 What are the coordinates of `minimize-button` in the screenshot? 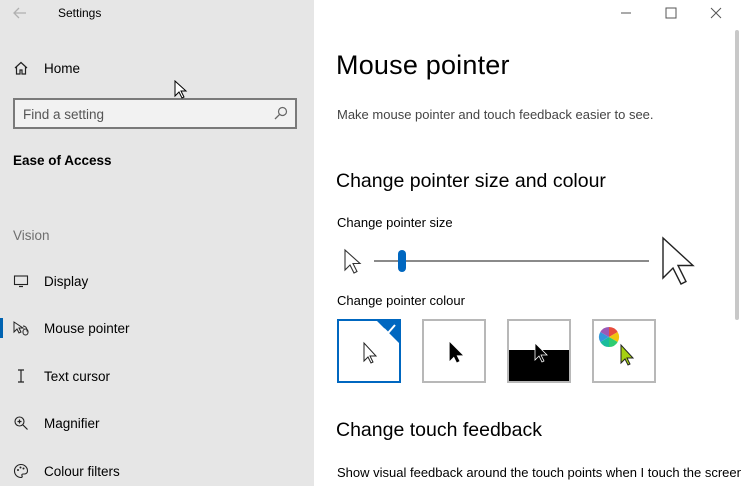 It's located at (626, 13).